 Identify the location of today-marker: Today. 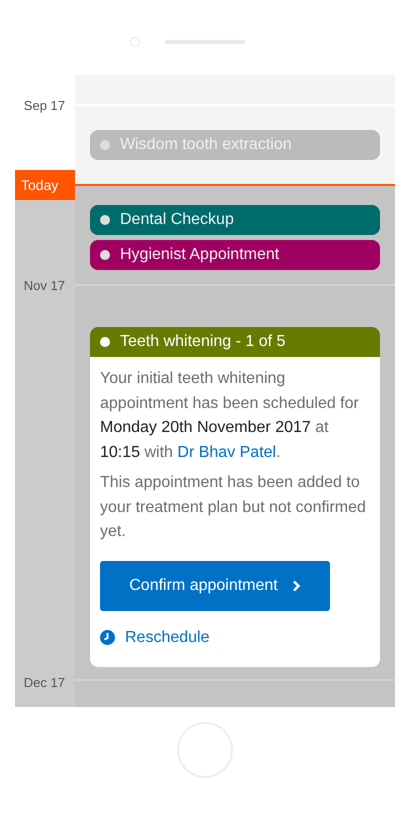
(45, 185).